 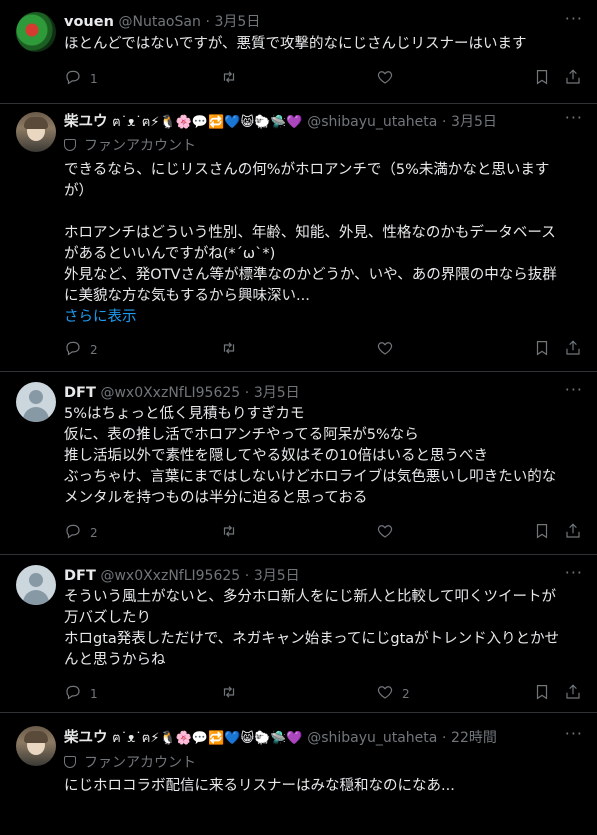 I want to click on tweet-actions: 2, so click(x=324, y=349).